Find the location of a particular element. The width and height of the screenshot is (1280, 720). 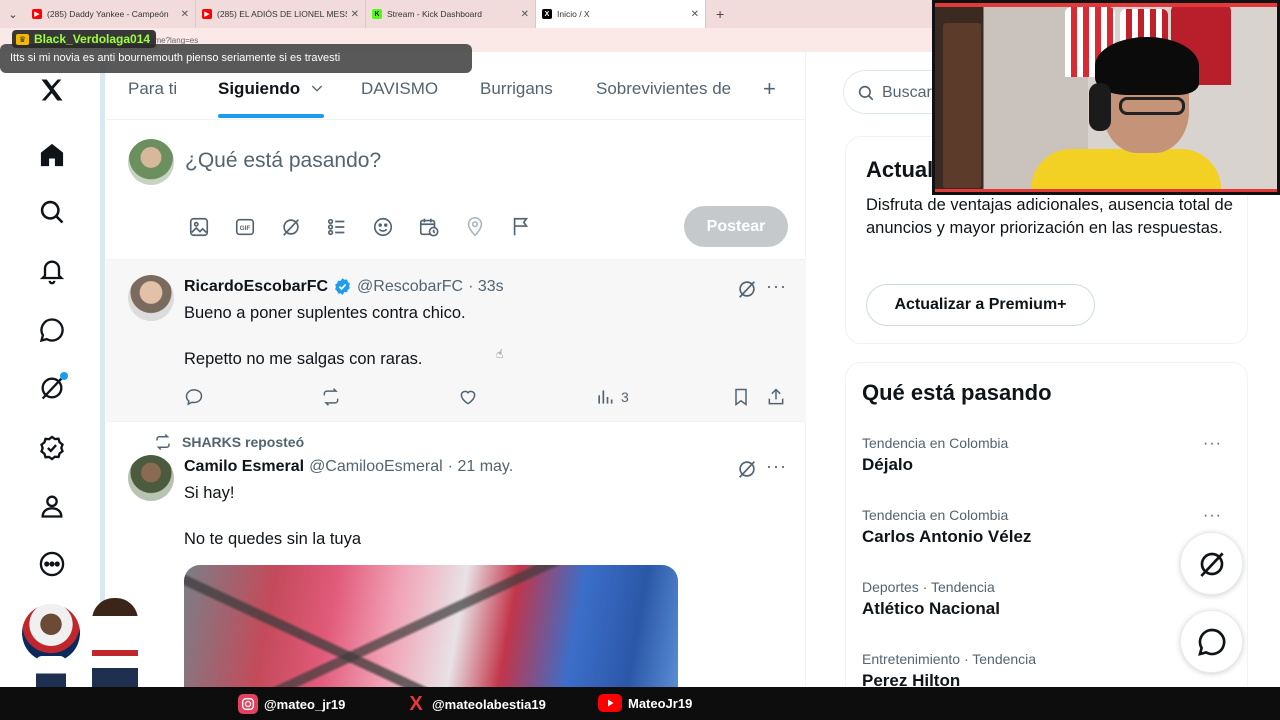

post-button: Postear is located at coordinates (736, 226).